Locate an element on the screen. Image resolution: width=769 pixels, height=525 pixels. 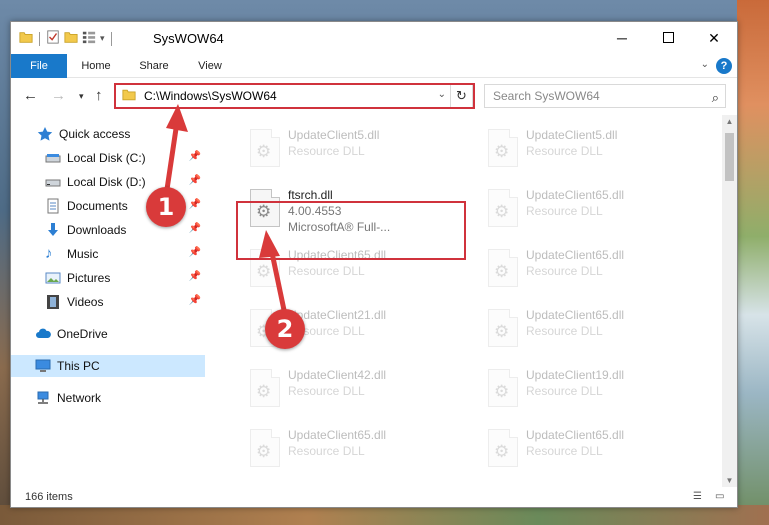
annotation-arrows is located at coordinates (225, 207).